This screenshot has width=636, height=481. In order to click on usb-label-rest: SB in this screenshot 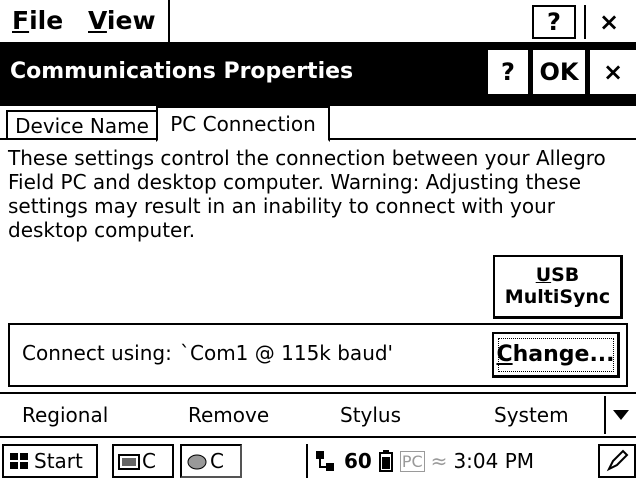, I will do `click(565, 275)`.